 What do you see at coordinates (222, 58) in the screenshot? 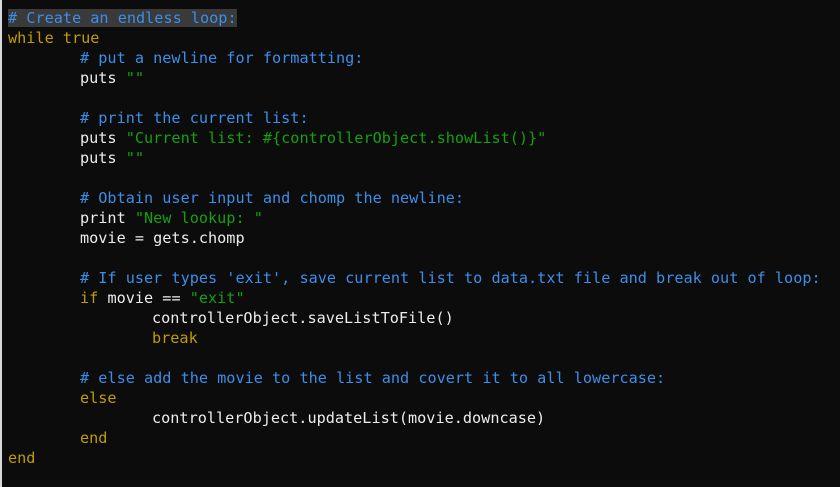
I see `comment: # put a newline for formatting:` at bounding box center [222, 58].